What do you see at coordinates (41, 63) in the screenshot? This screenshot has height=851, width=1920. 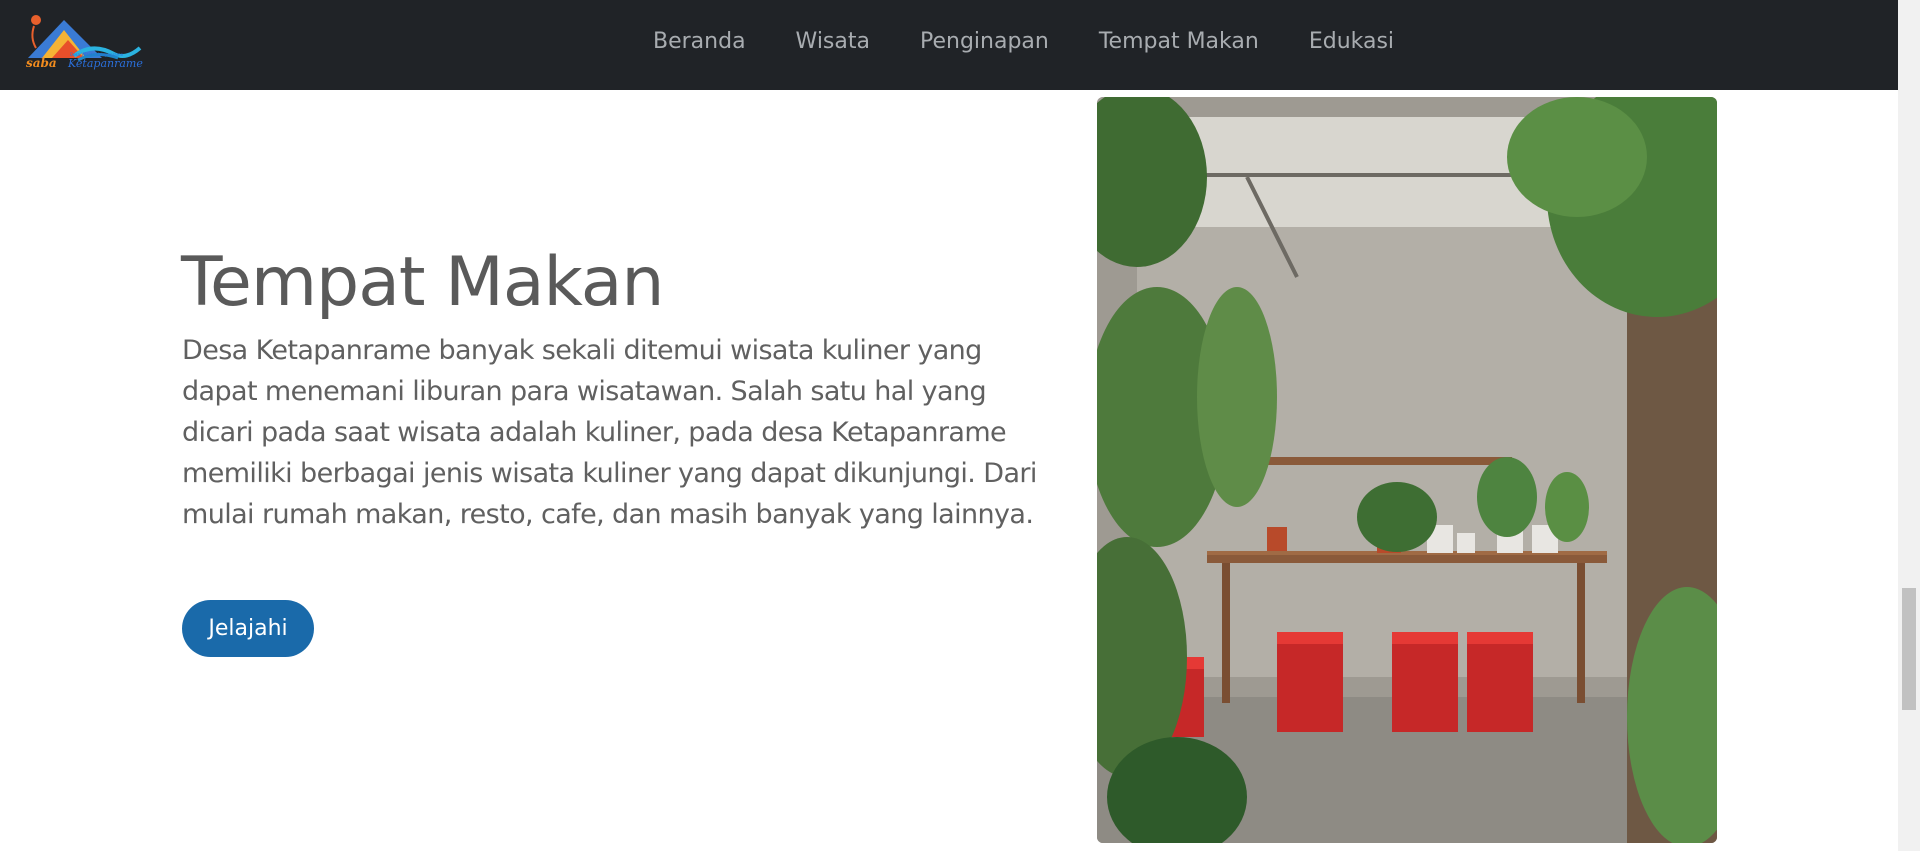 I see `logo-name-primary: saba` at bounding box center [41, 63].